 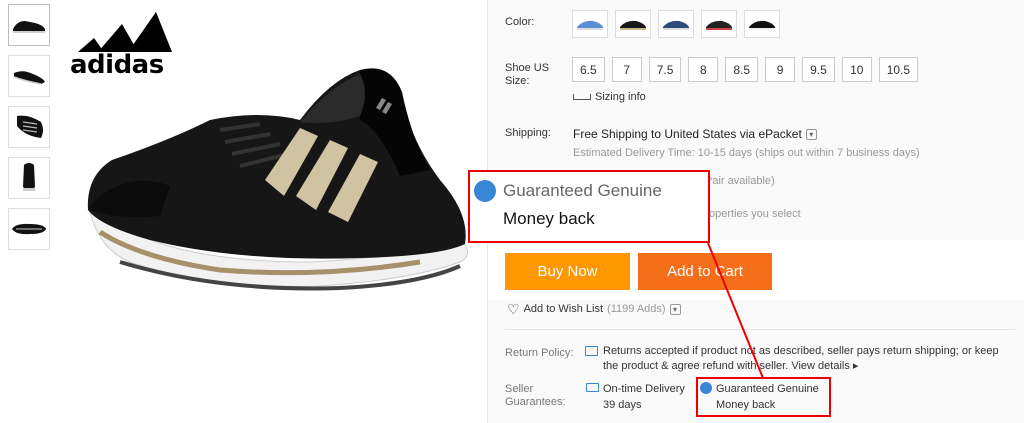 I want to click on wishlist-count: (1199 Adds), so click(x=636, y=309).